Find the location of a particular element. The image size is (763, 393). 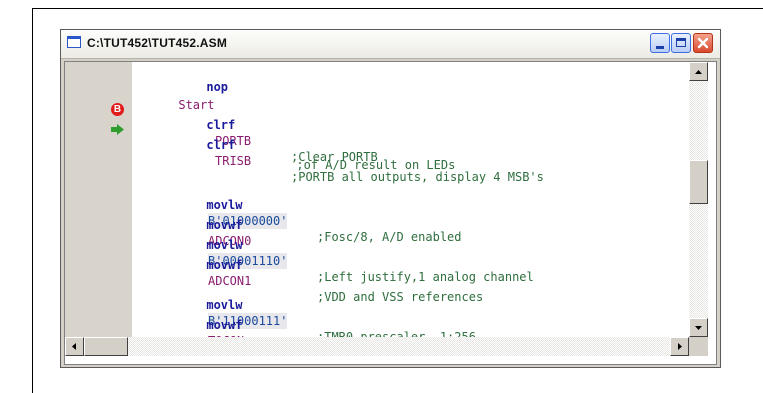

operand: TRISB is located at coordinates (233, 161).